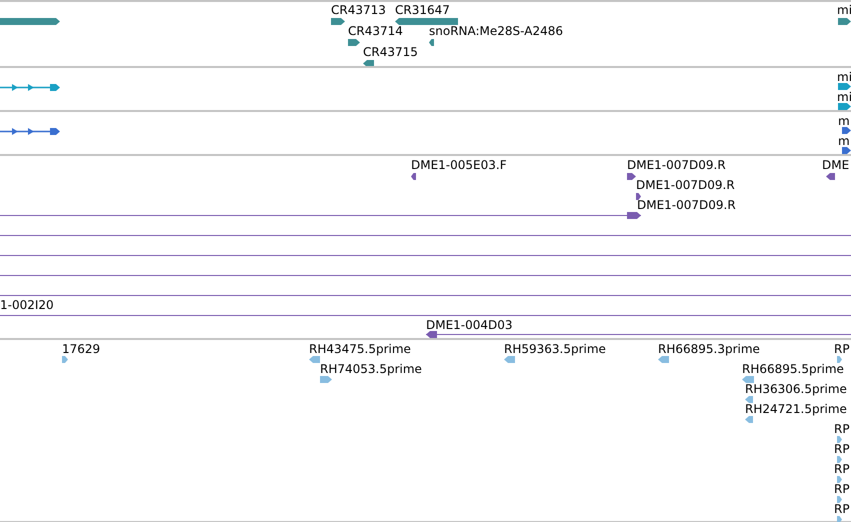  Describe the element at coordinates (358, 10) in the screenshot. I see `feature-label: CR43713` at that location.